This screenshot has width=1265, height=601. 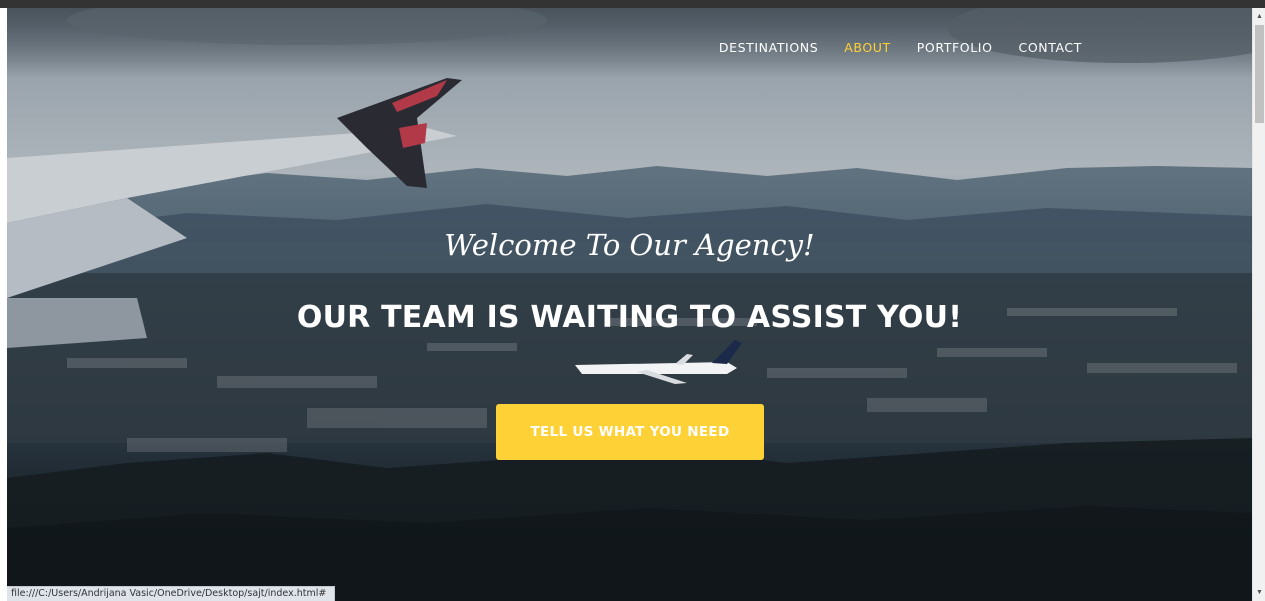 What do you see at coordinates (955, 47) in the screenshot?
I see `nav-item-portfolio: PORTFOLIO` at bounding box center [955, 47].